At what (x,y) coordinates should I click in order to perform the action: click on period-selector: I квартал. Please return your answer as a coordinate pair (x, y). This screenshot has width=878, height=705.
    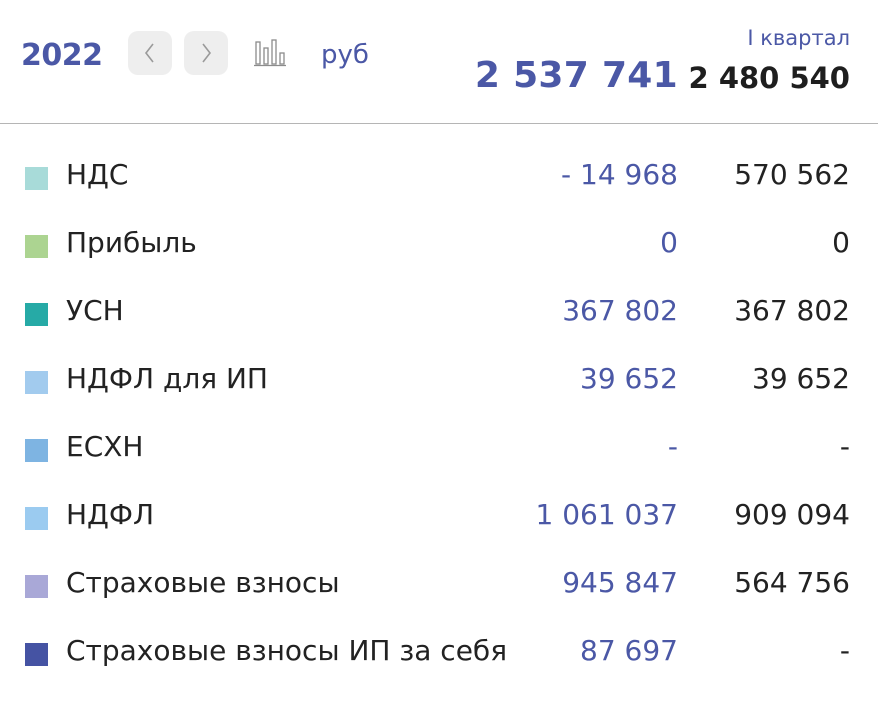
    Looking at the image, I should click on (798, 38).